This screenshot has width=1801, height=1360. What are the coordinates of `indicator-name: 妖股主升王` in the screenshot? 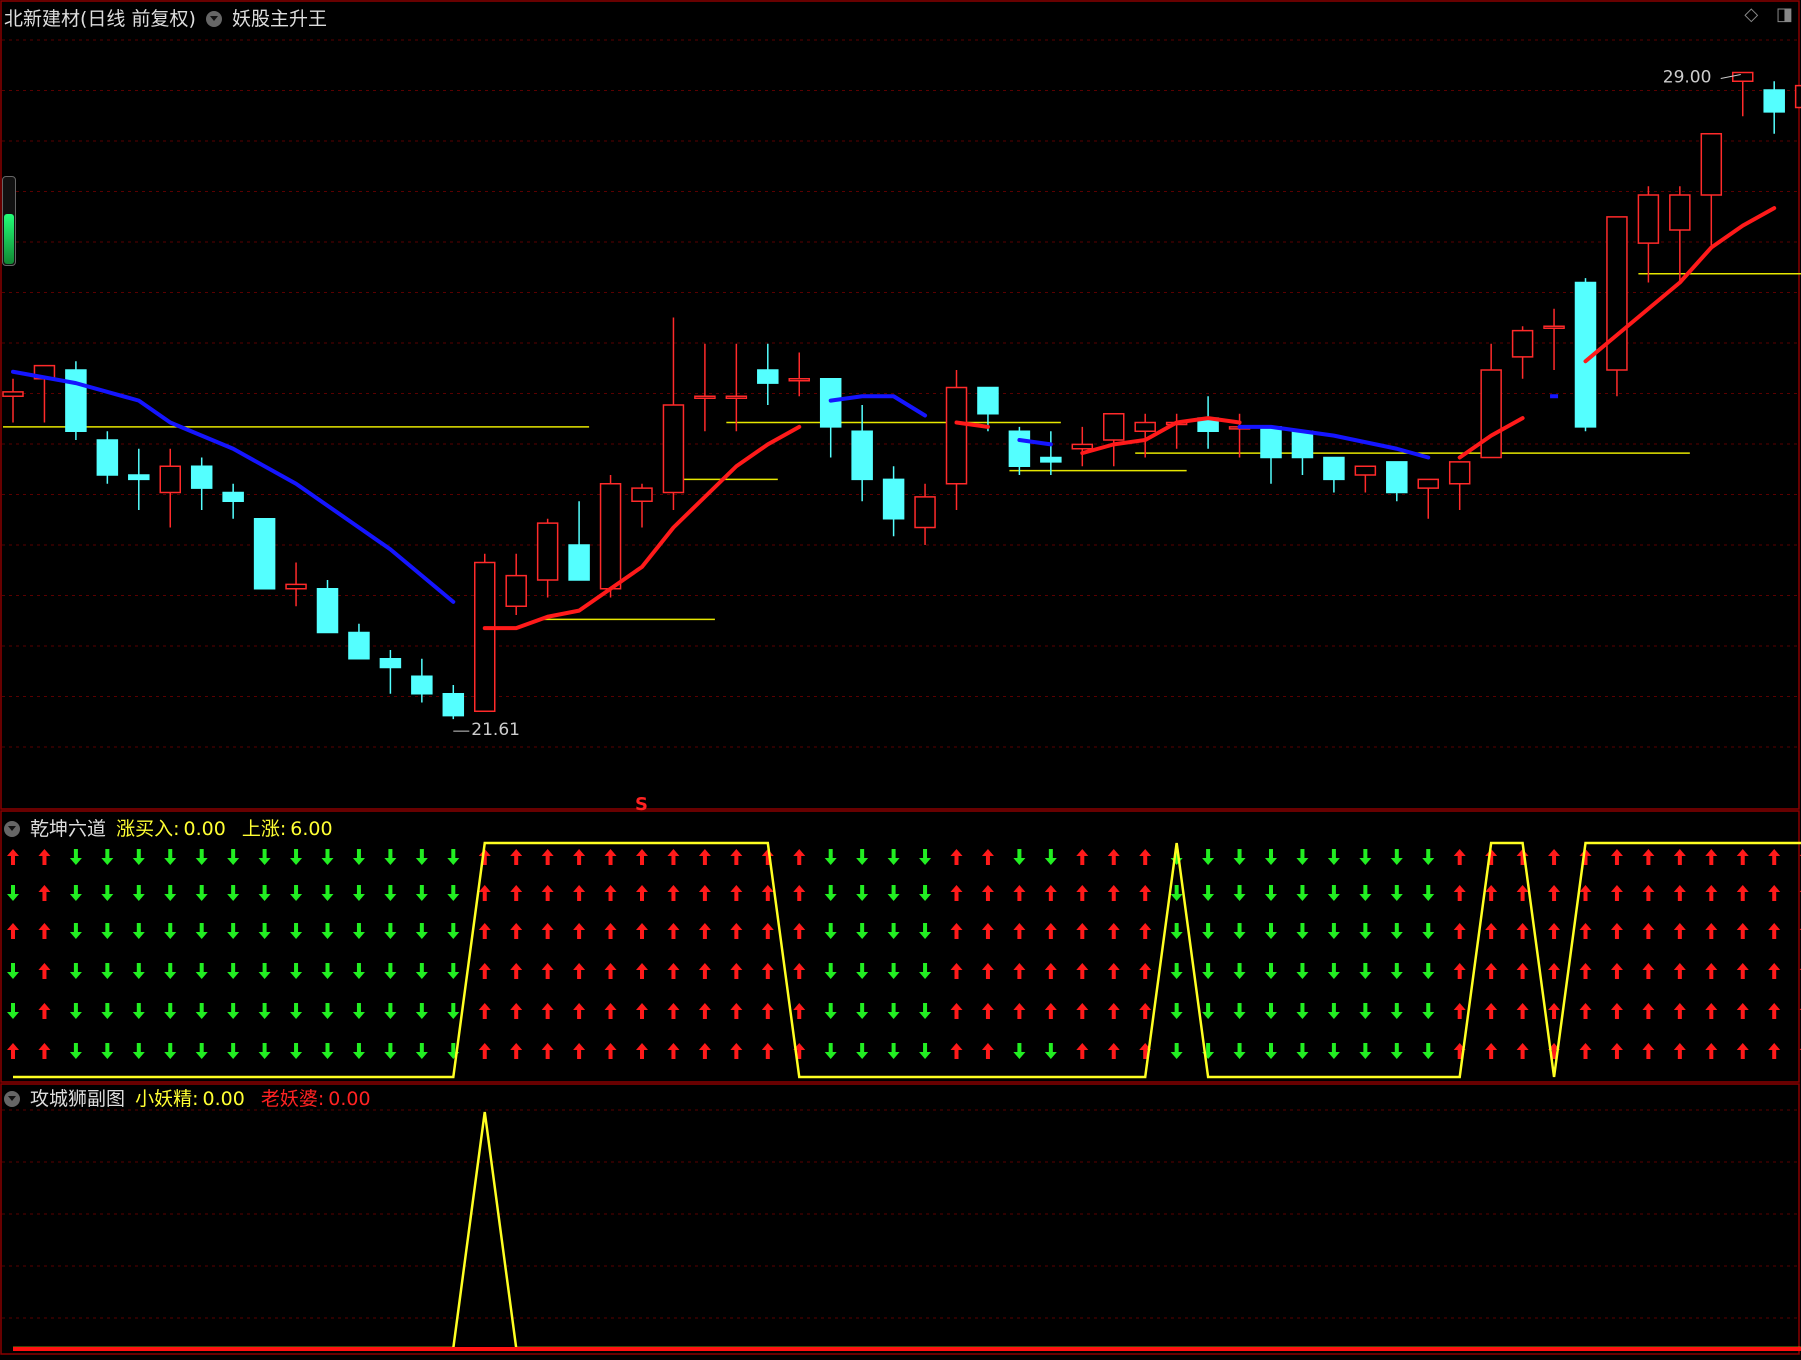 It's located at (279, 19).